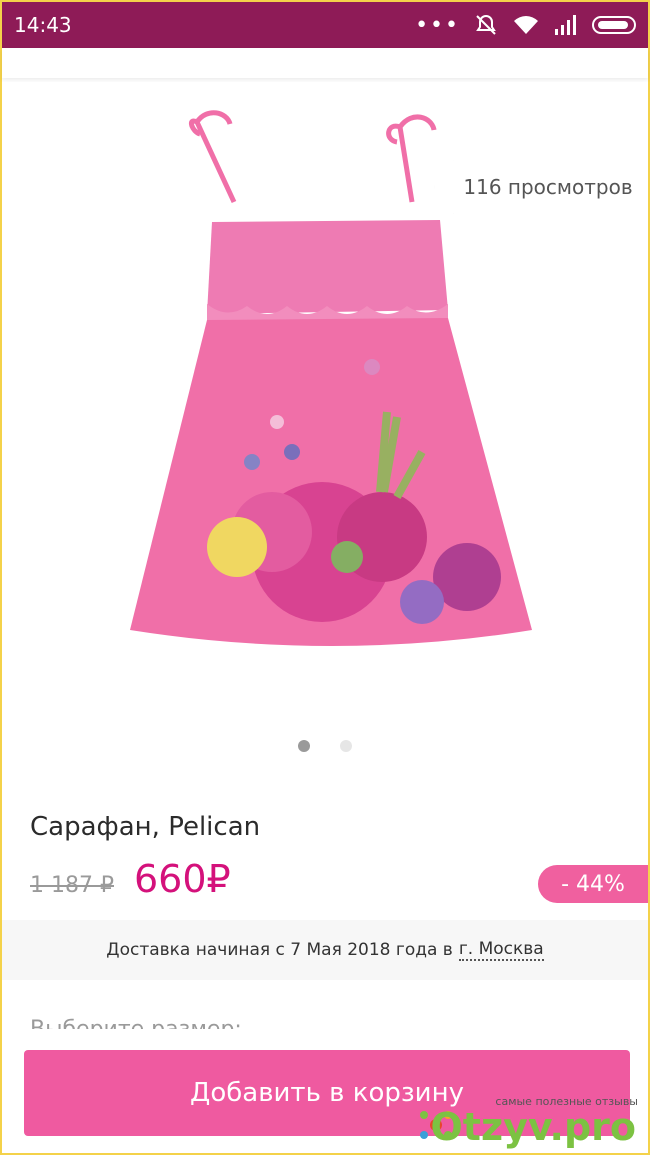 The width and height of the screenshot is (650, 1155). What do you see at coordinates (130, 879) in the screenshot?
I see `price-row: 1 187 ₽ 660₽` at bounding box center [130, 879].